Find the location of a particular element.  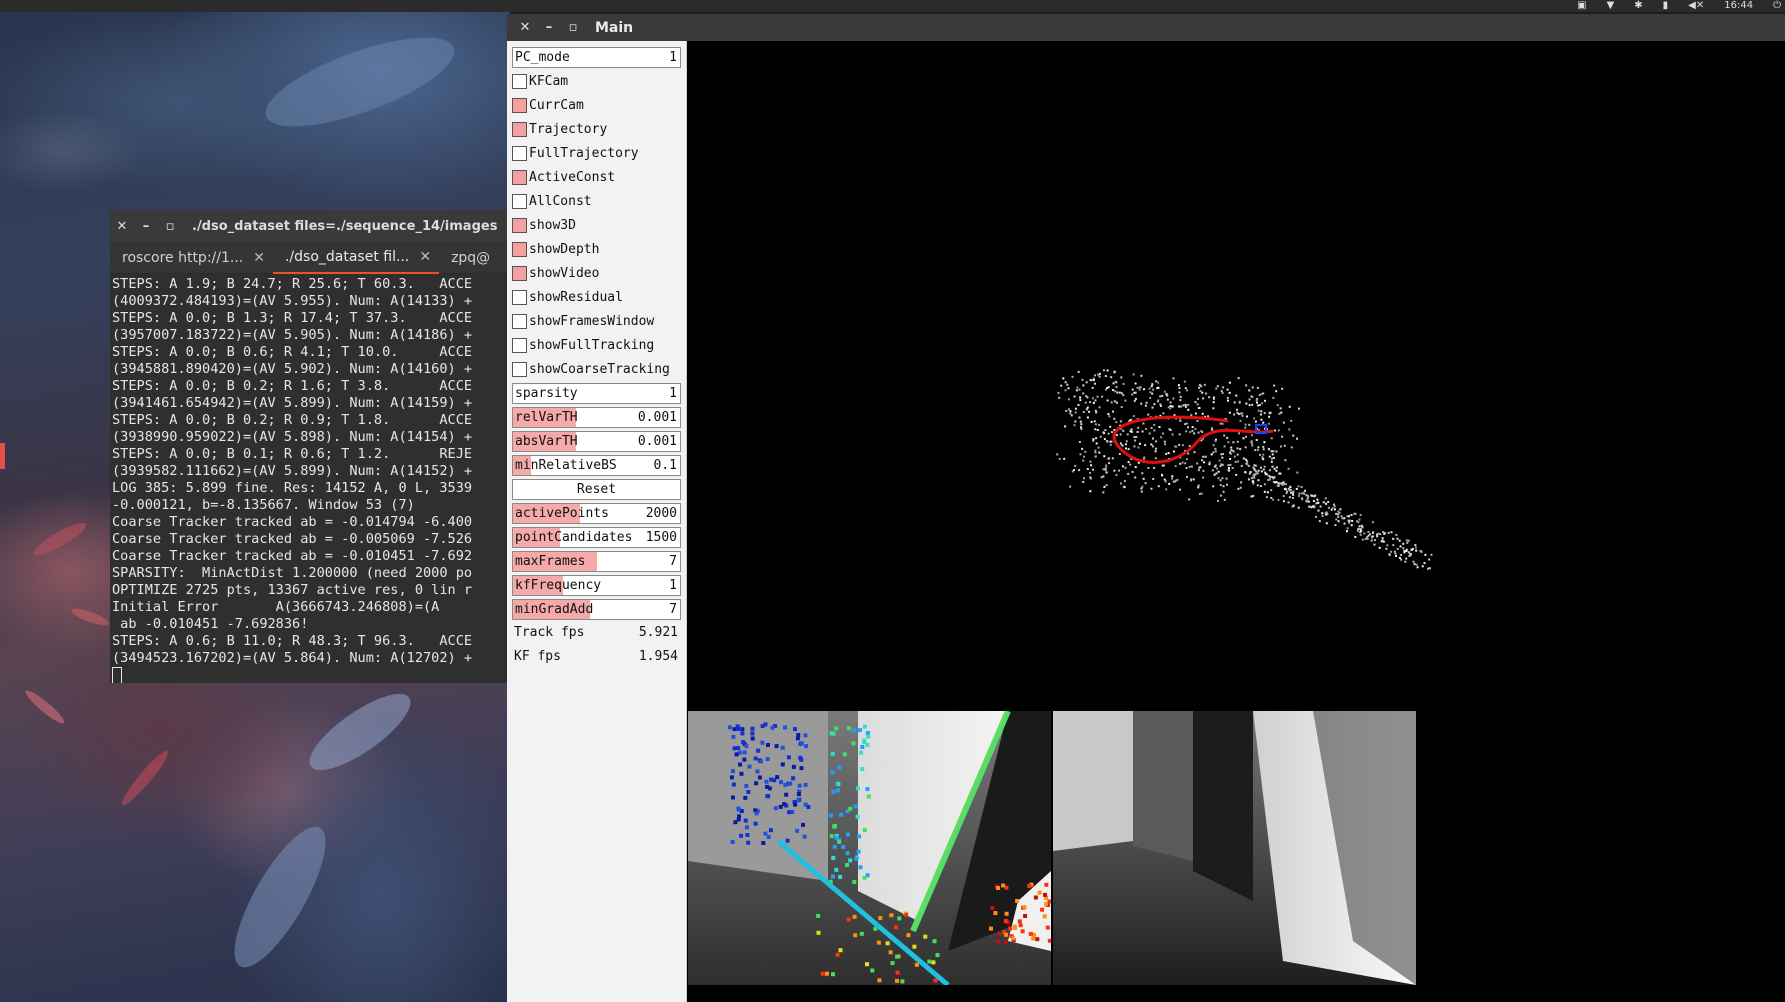

checkbox-showcoarsetracking: showCoarseTracking is located at coordinates (596, 369).